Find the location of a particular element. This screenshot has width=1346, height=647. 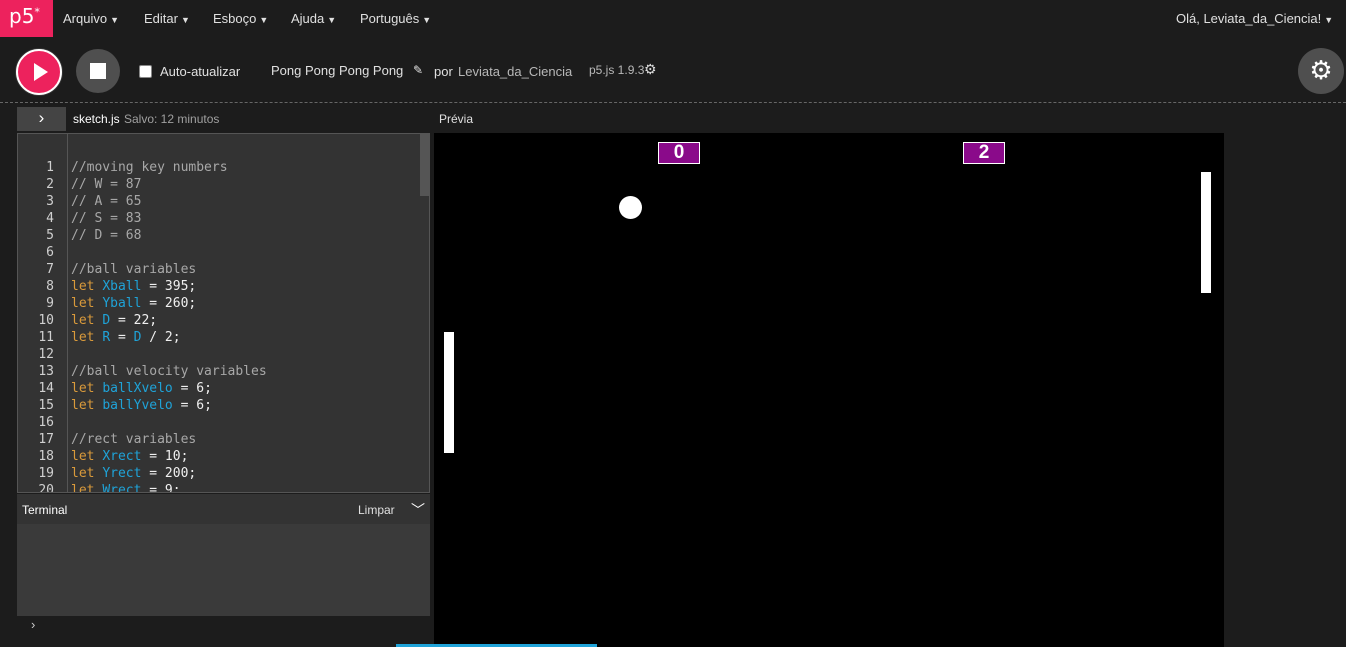

pencil-icon: ✎ is located at coordinates (418, 70).